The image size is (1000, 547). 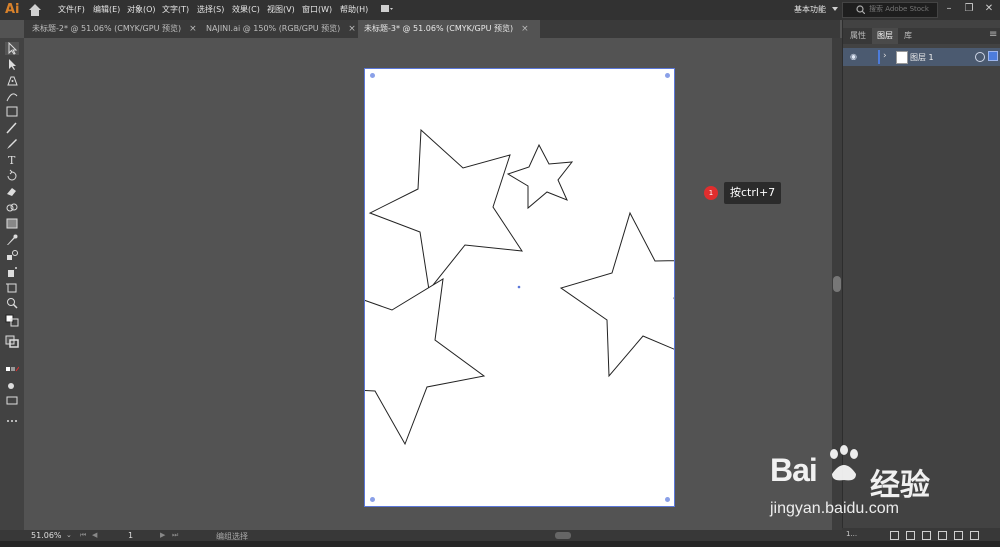 I want to click on fill-stroke-icon, so click(x=12, y=320).